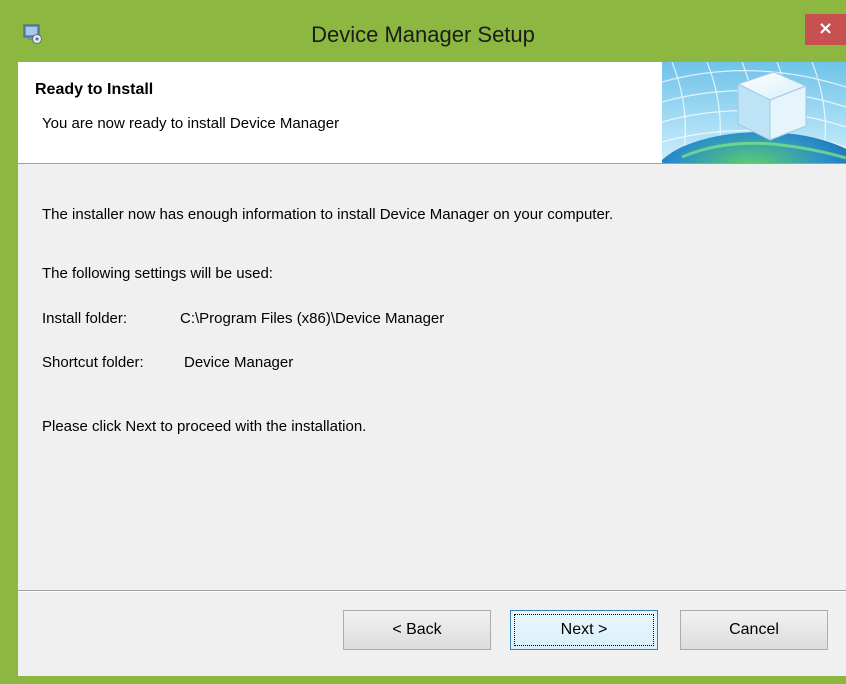 This screenshot has width=846, height=684. I want to click on page-title: Ready to Install, so click(94, 89).